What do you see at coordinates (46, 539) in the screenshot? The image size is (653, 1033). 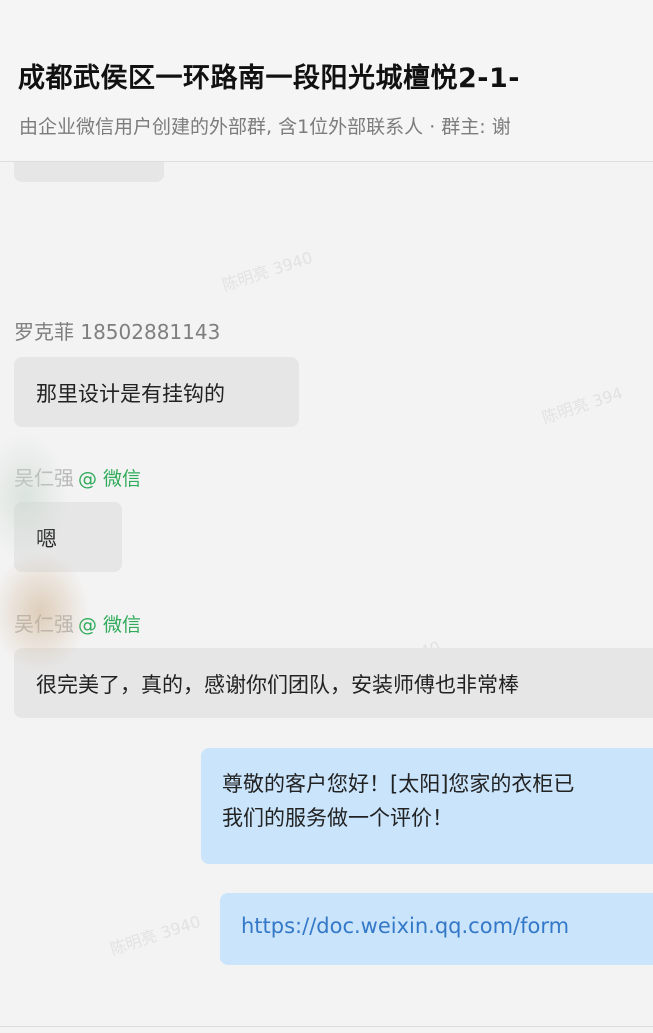 I see `message-text: 嗯` at bounding box center [46, 539].